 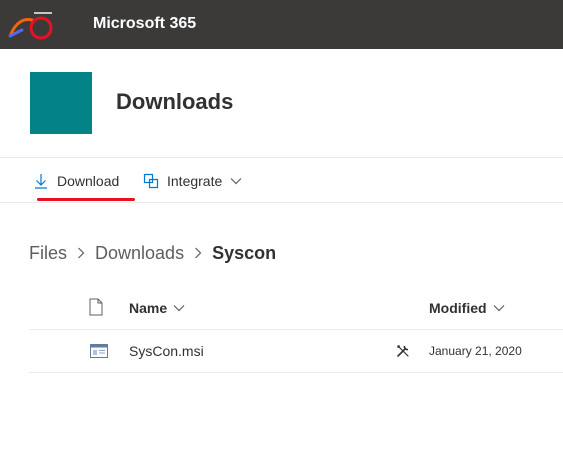 What do you see at coordinates (99, 351) in the screenshot?
I see `msi-file-icon` at bounding box center [99, 351].